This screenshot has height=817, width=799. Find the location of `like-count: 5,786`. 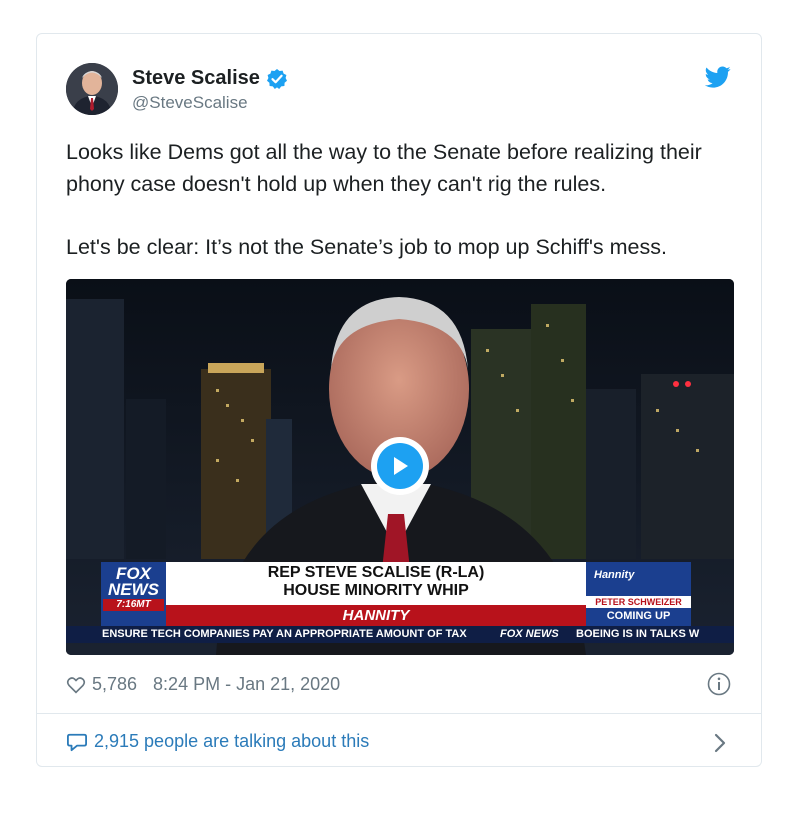

like-count: 5,786 is located at coordinates (114, 684).